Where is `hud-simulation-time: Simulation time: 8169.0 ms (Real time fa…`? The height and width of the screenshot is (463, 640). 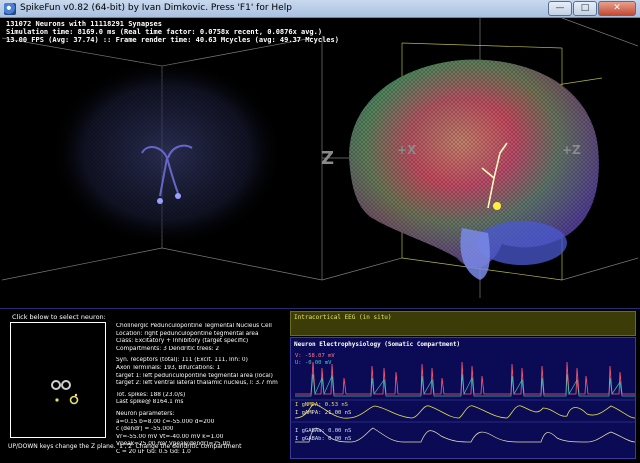 hud-simulation-time: Simulation time: 8169.0 ms (Real time fa… is located at coordinates (164, 32).